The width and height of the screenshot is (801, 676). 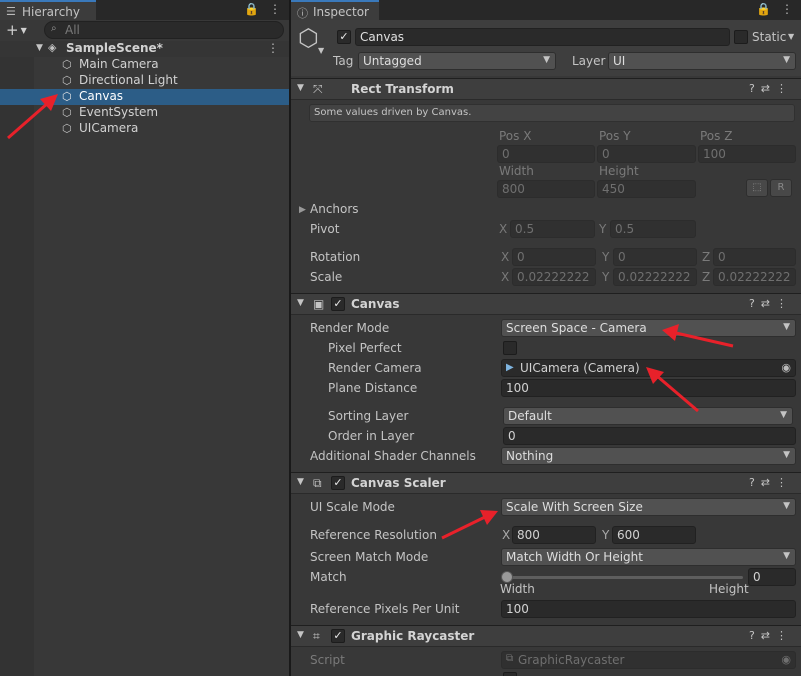 What do you see at coordinates (554, 277) in the screenshot?
I see `scale-x-field: 0.02222222` at bounding box center [554, 277].